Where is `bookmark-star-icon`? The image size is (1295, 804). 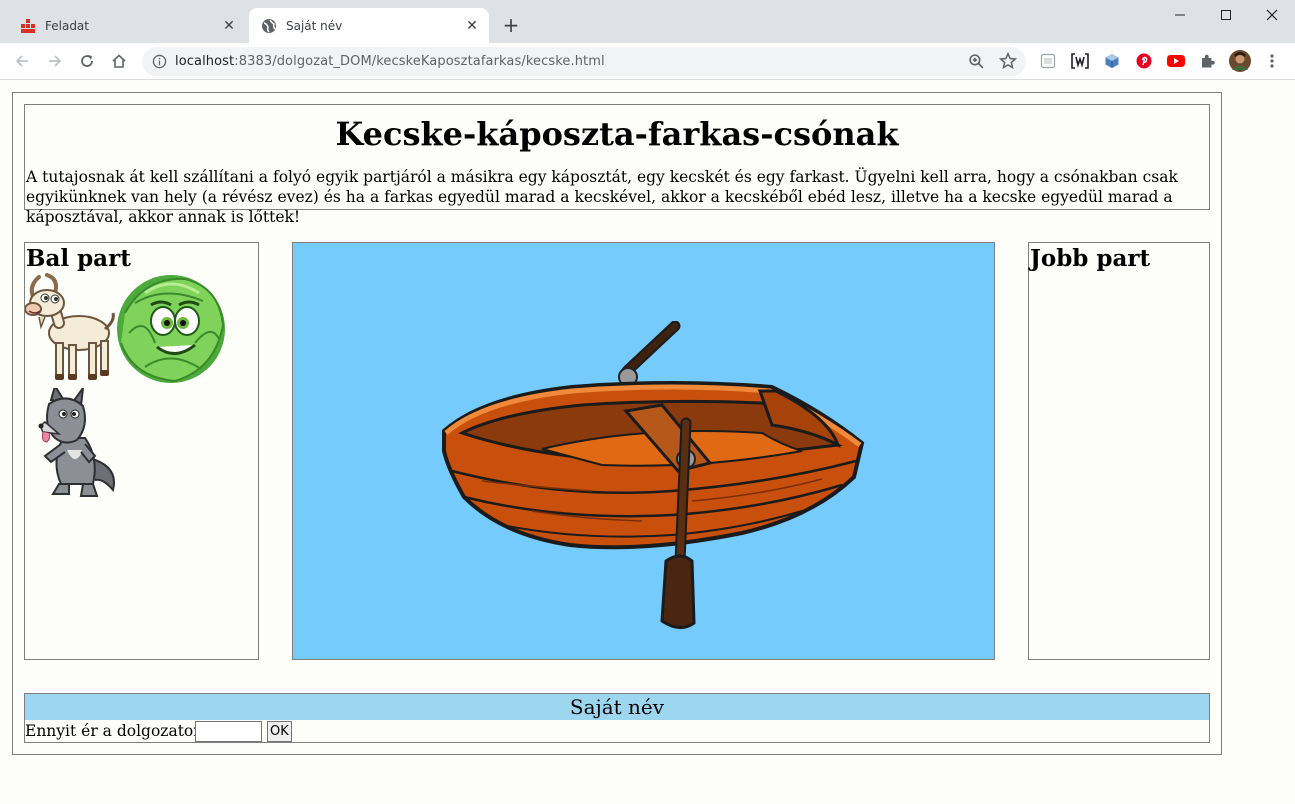 bookmark-star-icon is located at coordinates (1008, 61).